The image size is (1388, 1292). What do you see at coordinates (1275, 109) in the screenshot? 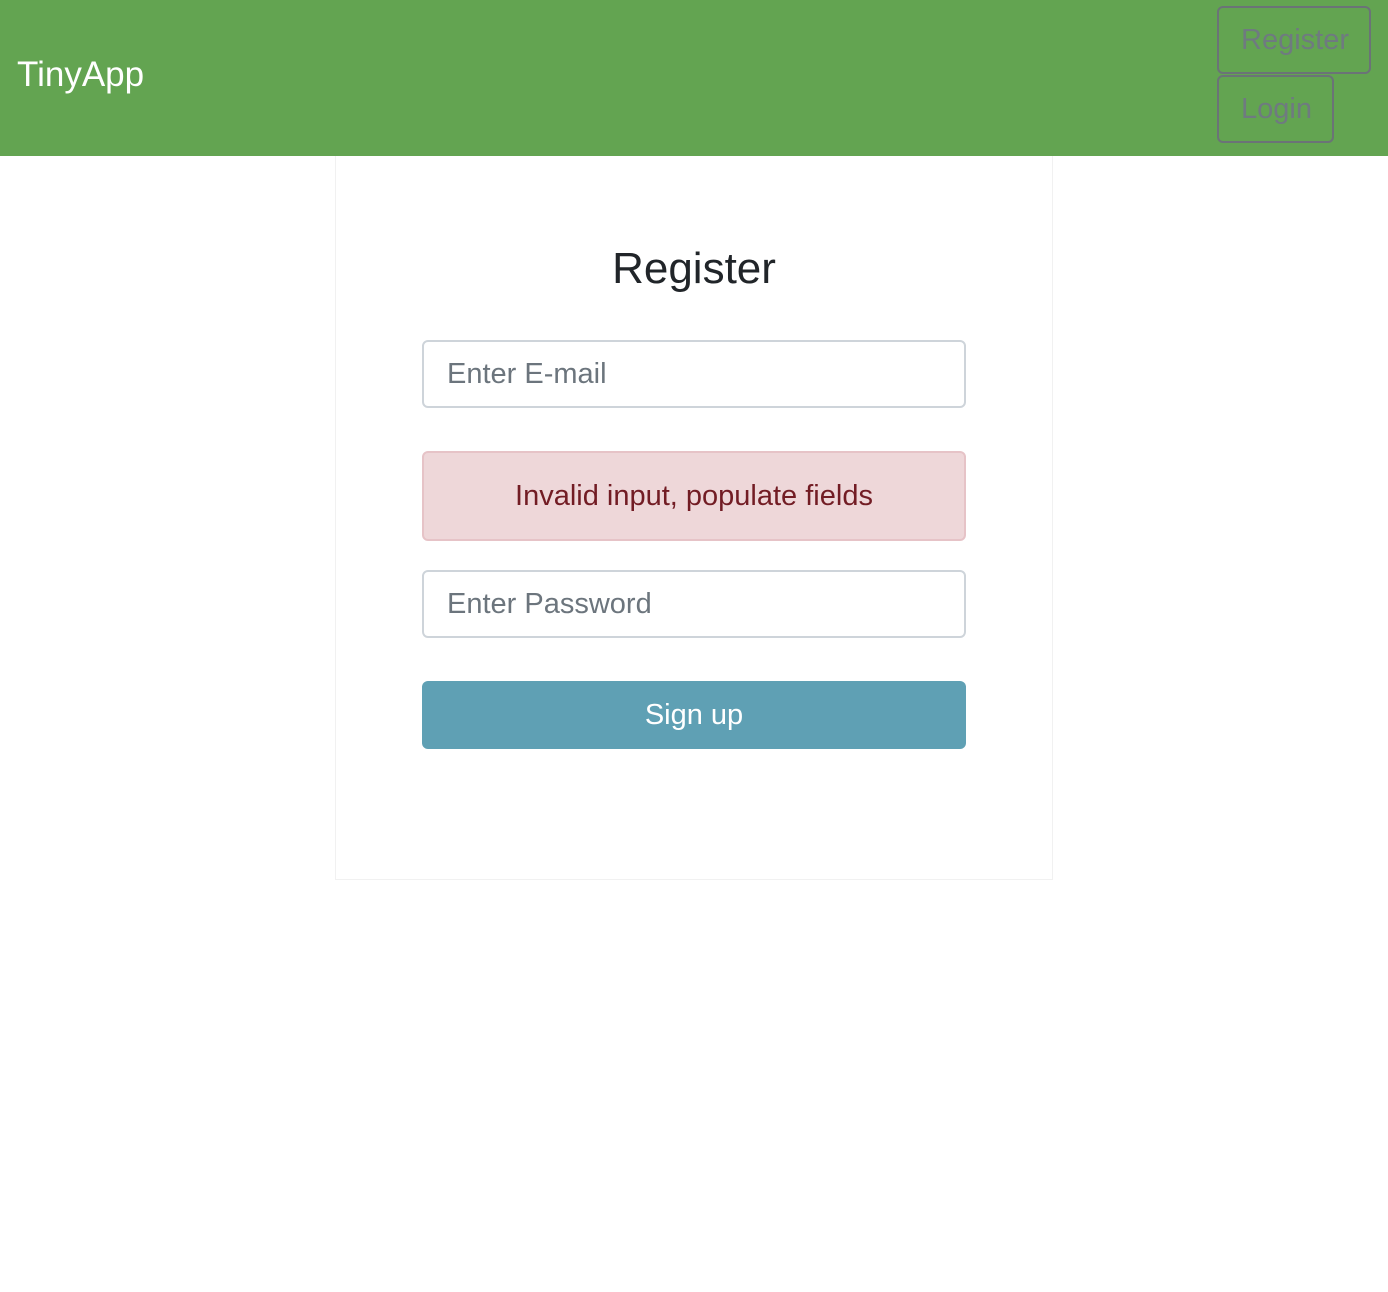
I see `login-nav-button: Login` at bounding box center [1275, 109].